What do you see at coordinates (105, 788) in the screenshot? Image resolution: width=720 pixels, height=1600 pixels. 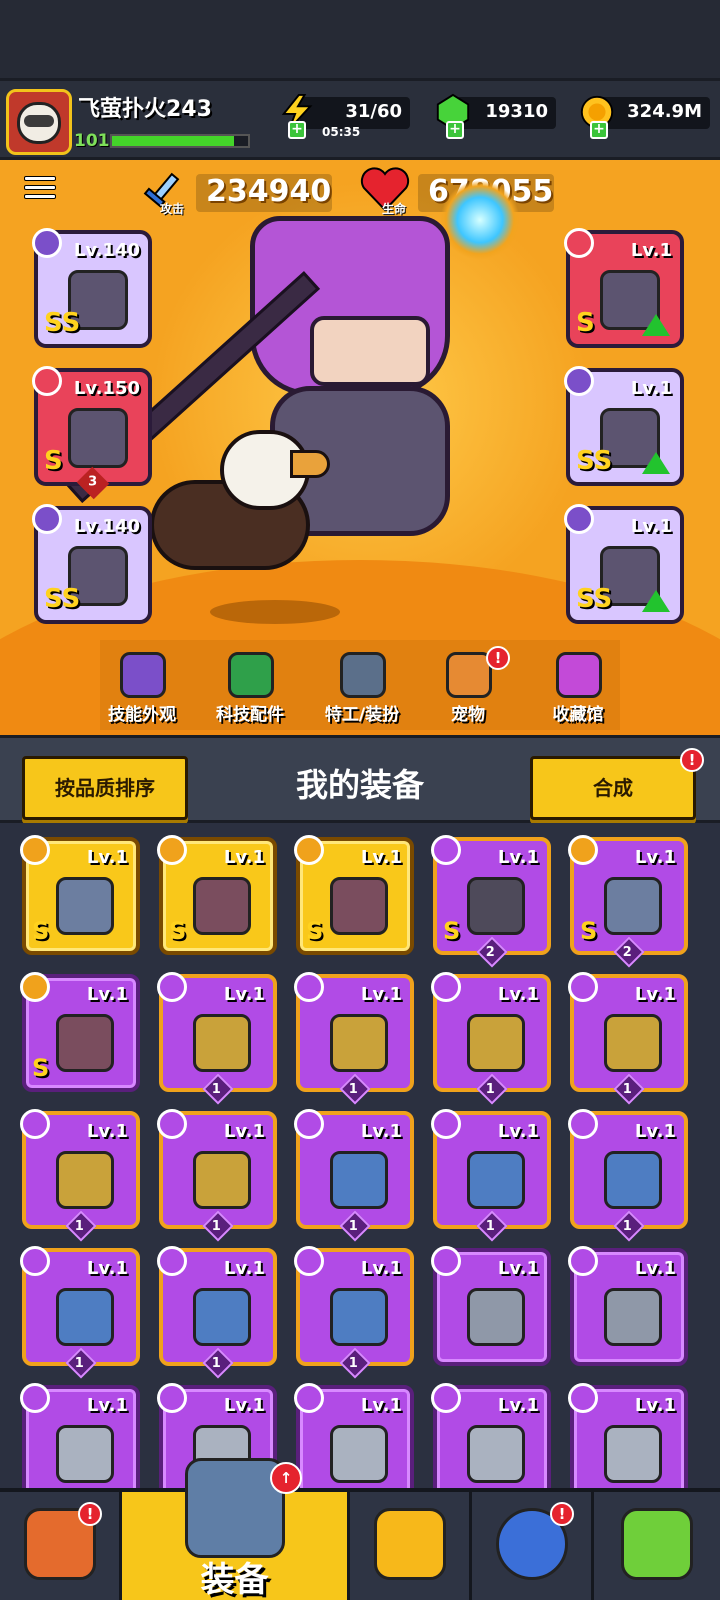 I see `sort-by-quality-button: 按品质排序` at bounding box center [105, 788].